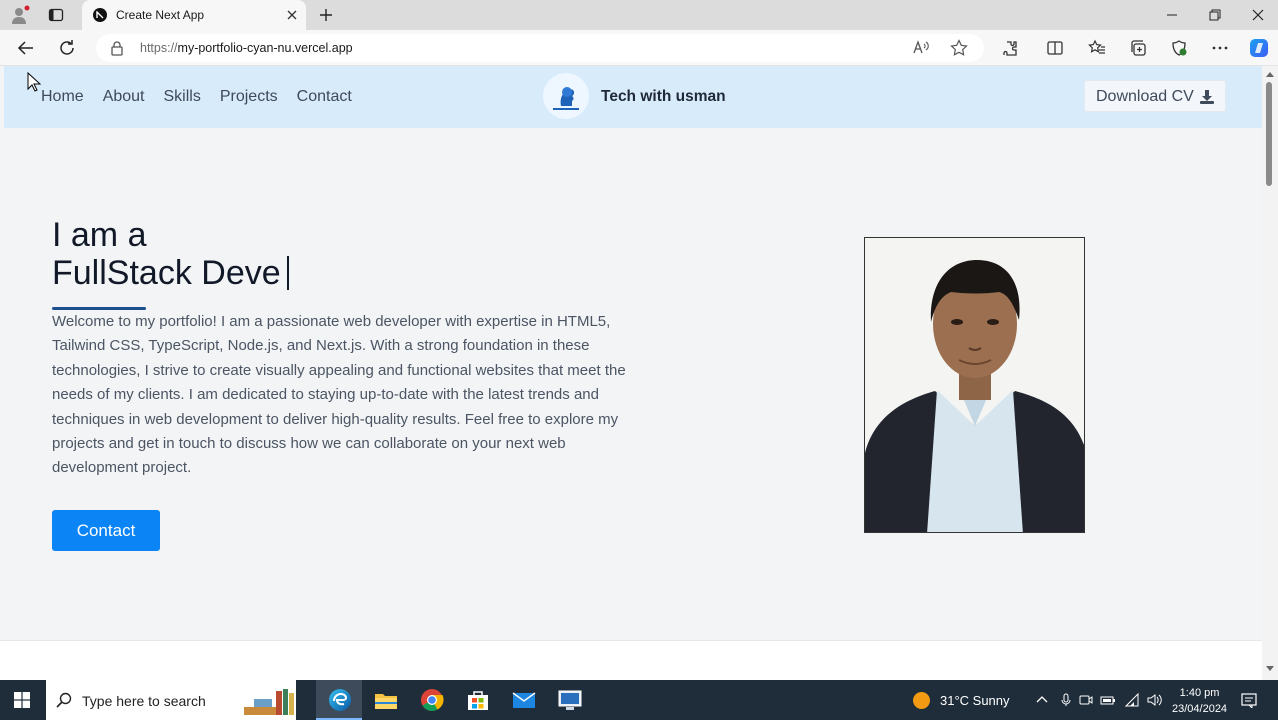 The width and height of the screenshot is (1278, 720). What do you see at coordinates (540, 48) in the screenshot?
I see `address-bar: https://my-portfolio-cyan-nu.vercel.app` at bounding box center [540, 48].